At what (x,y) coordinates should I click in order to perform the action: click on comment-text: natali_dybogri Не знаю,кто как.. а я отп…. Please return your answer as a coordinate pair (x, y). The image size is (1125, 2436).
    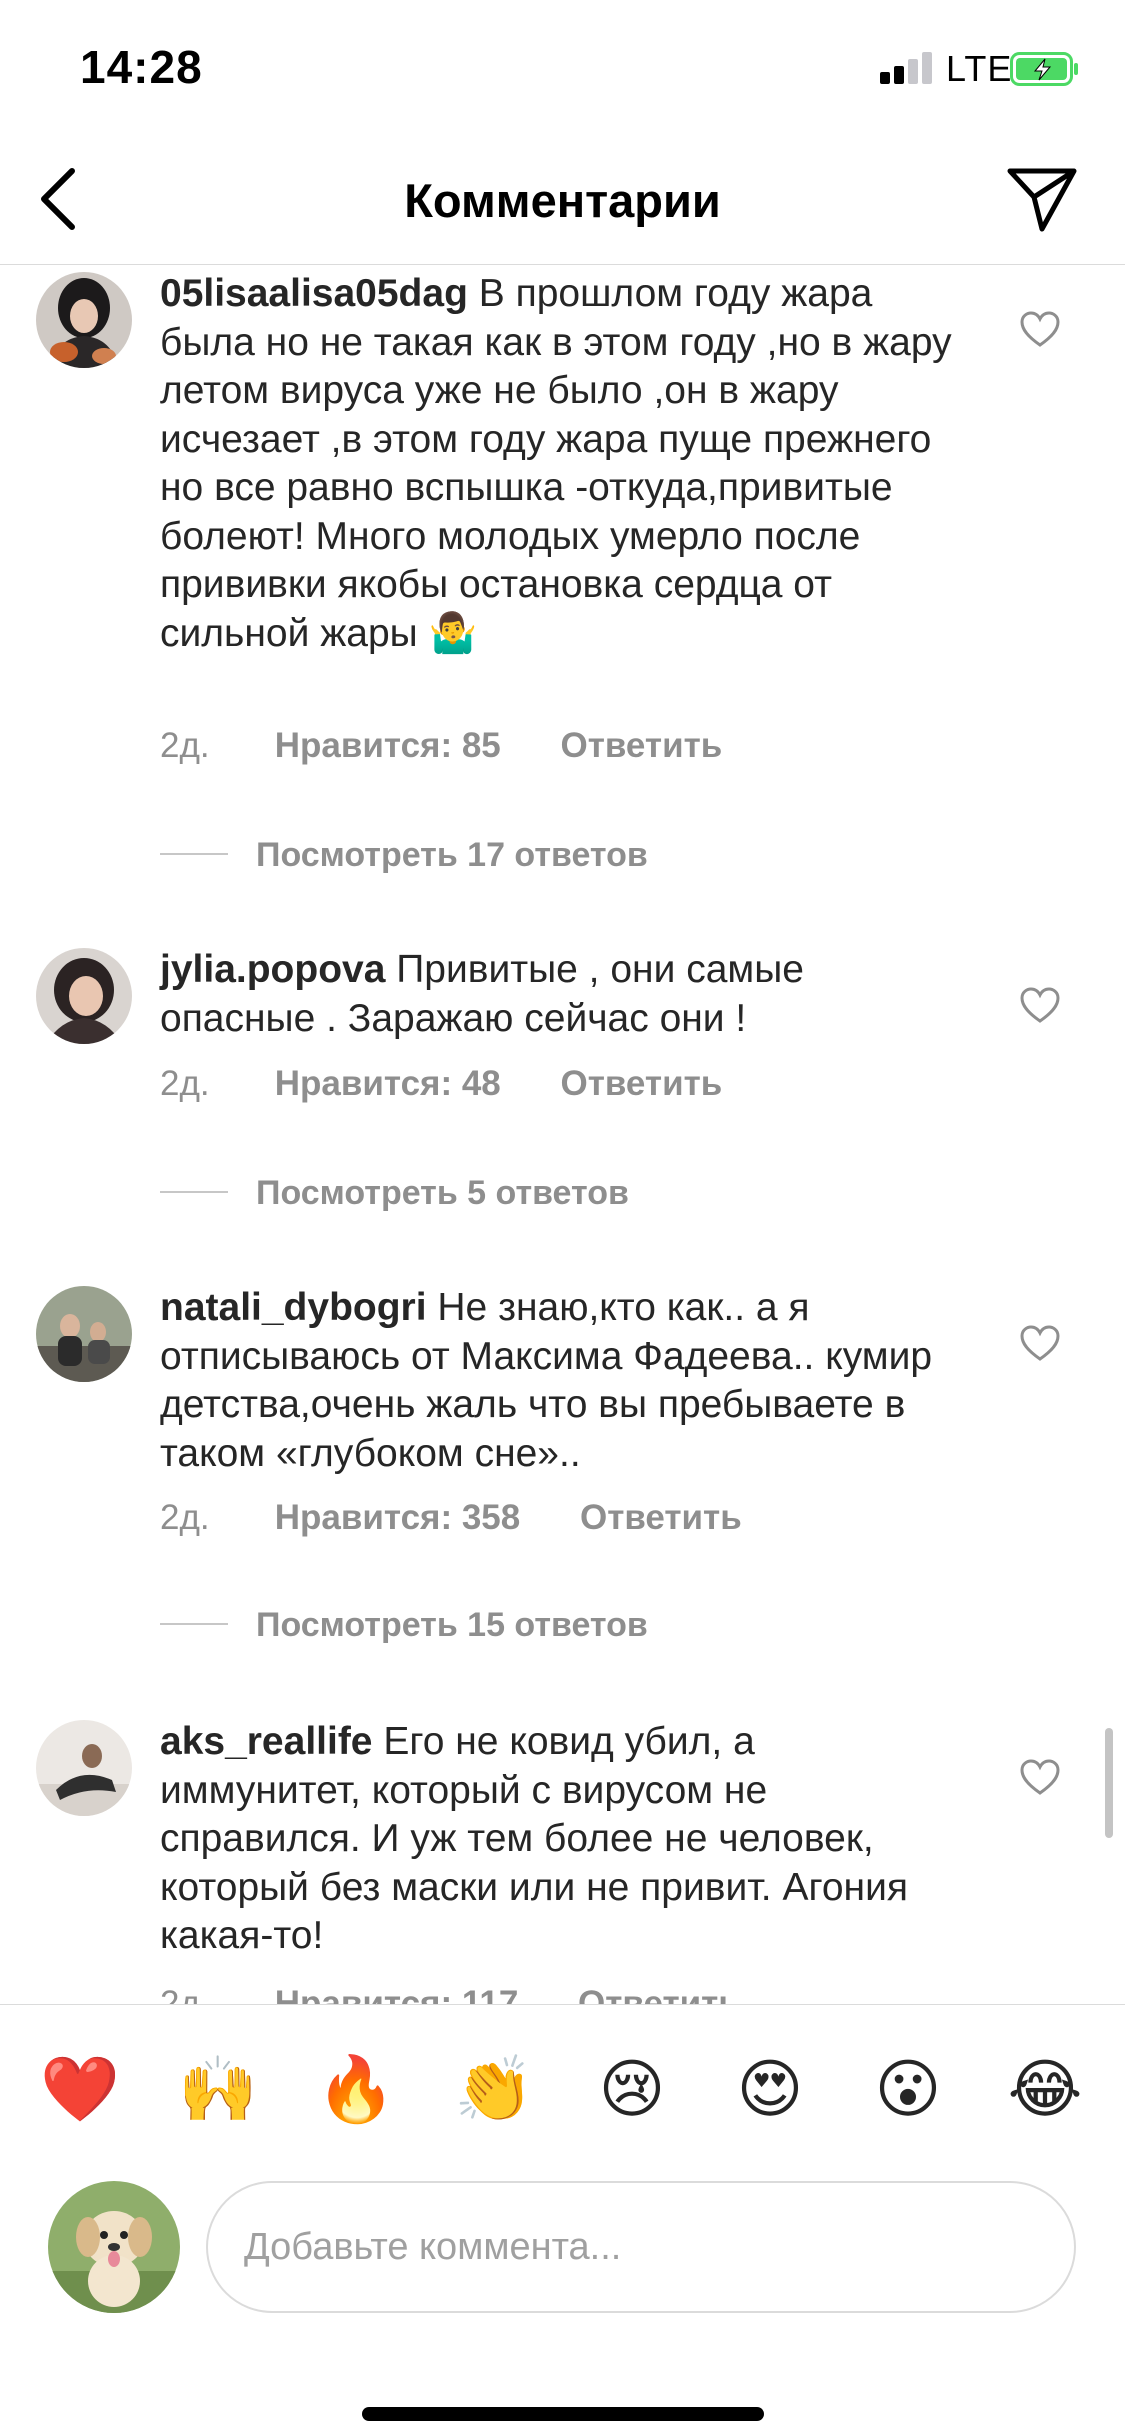
    Looking at the image, I should click on (560, 1381).